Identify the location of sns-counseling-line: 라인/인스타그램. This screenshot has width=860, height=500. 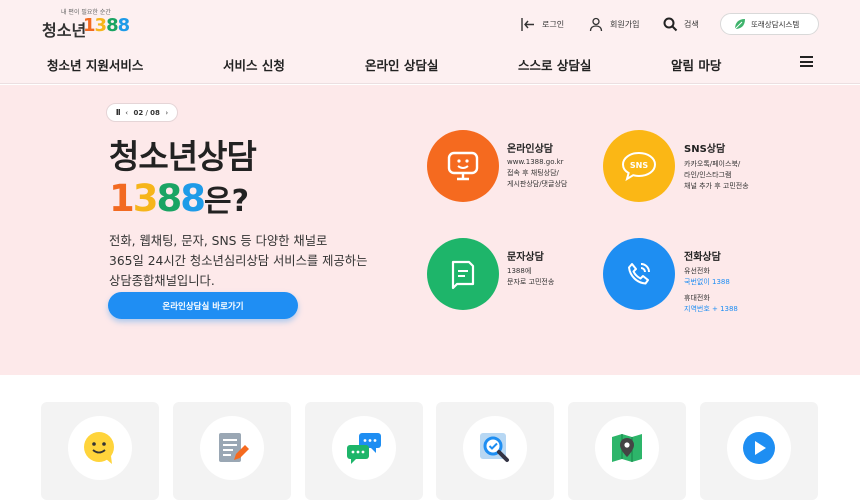
(708, 175).